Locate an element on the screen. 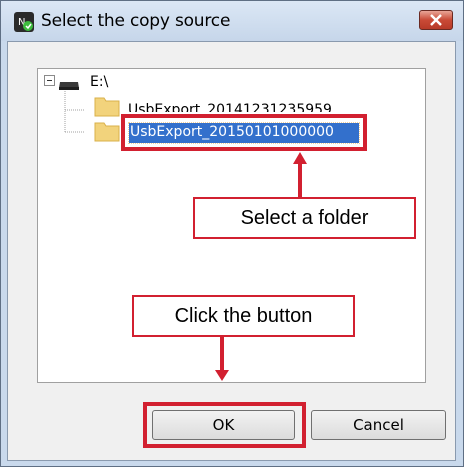 The image size is (466, 469). tree-item-folder-1: UsbExport_20141231235959 is located at coordinates (253, 107).